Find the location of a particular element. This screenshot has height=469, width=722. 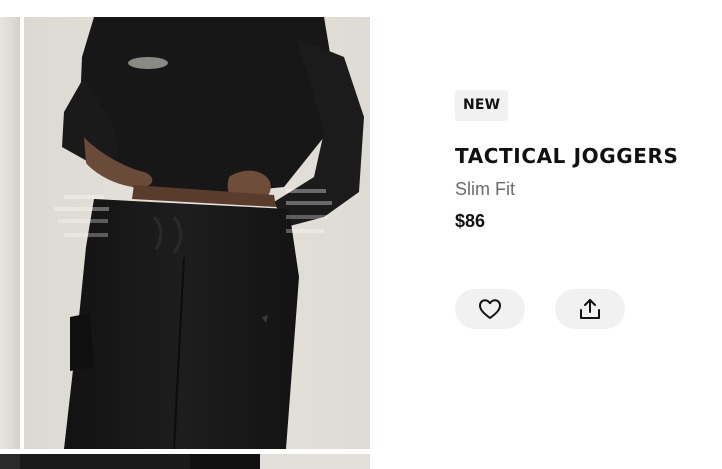

wishlist-button is located at coordinates (490, 309).